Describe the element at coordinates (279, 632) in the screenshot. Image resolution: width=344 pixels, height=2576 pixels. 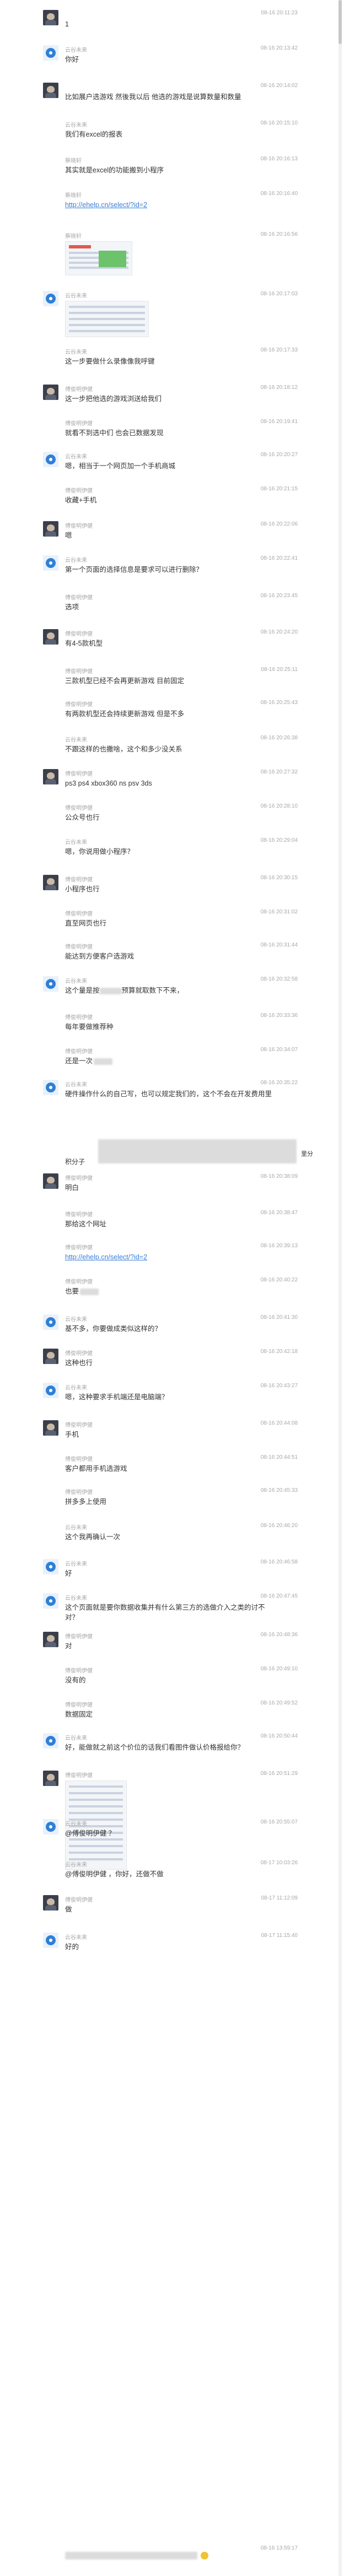
I see `message-timestamp: 08-16 20:24:20` at that location.